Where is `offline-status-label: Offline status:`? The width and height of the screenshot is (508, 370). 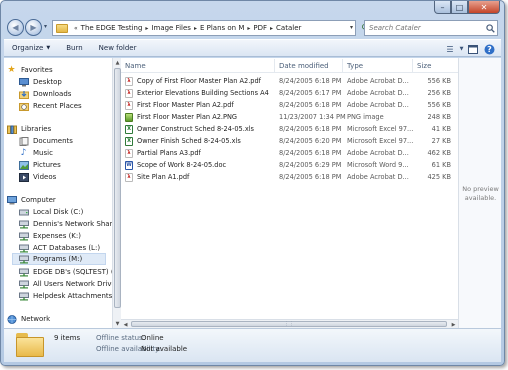
offline-status-label: Offline status: is located at coordinates (121, 338).